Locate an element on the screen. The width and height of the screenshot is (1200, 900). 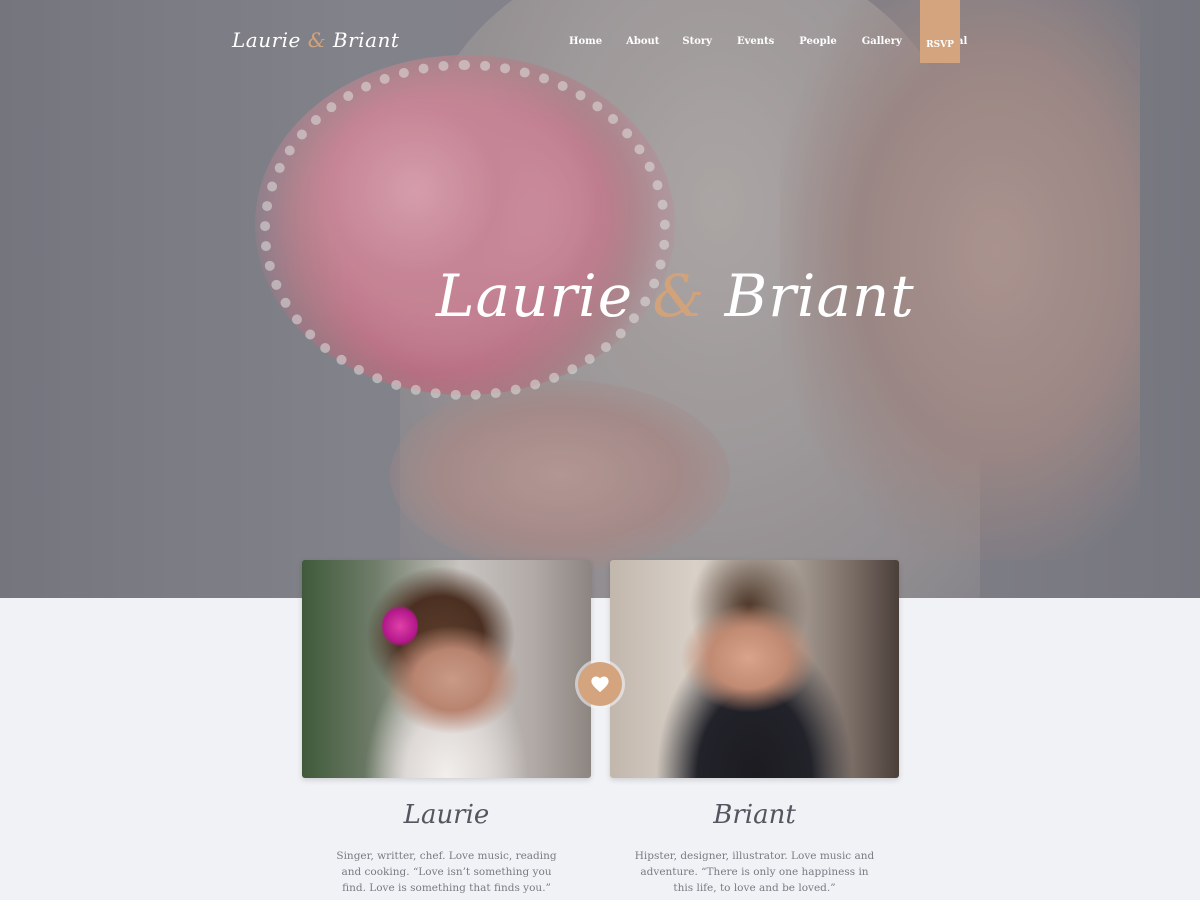
bride-name: Laurie is located at coordinates (446, 815).